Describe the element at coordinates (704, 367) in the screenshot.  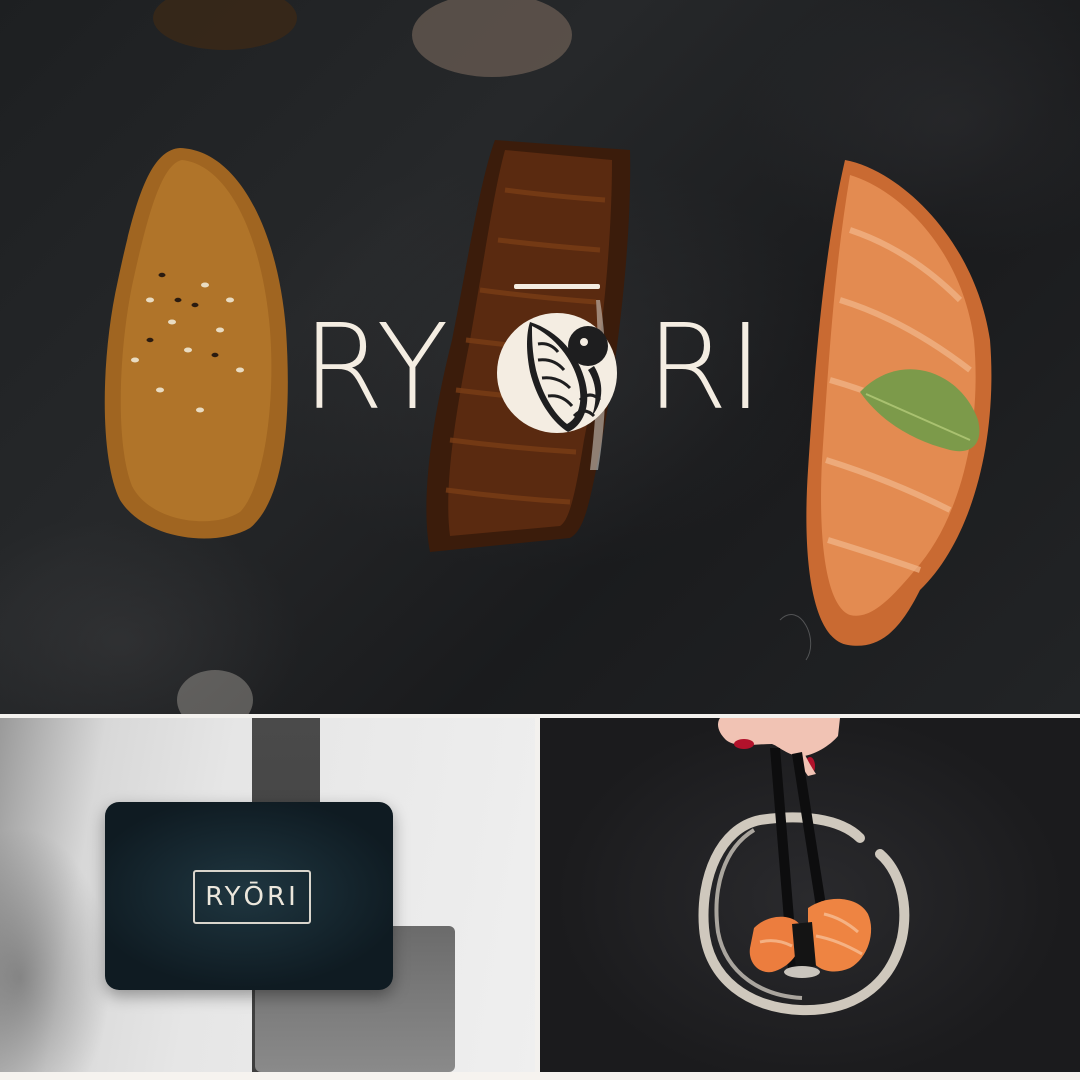
I see `logo-letters-right: RI` at that location.